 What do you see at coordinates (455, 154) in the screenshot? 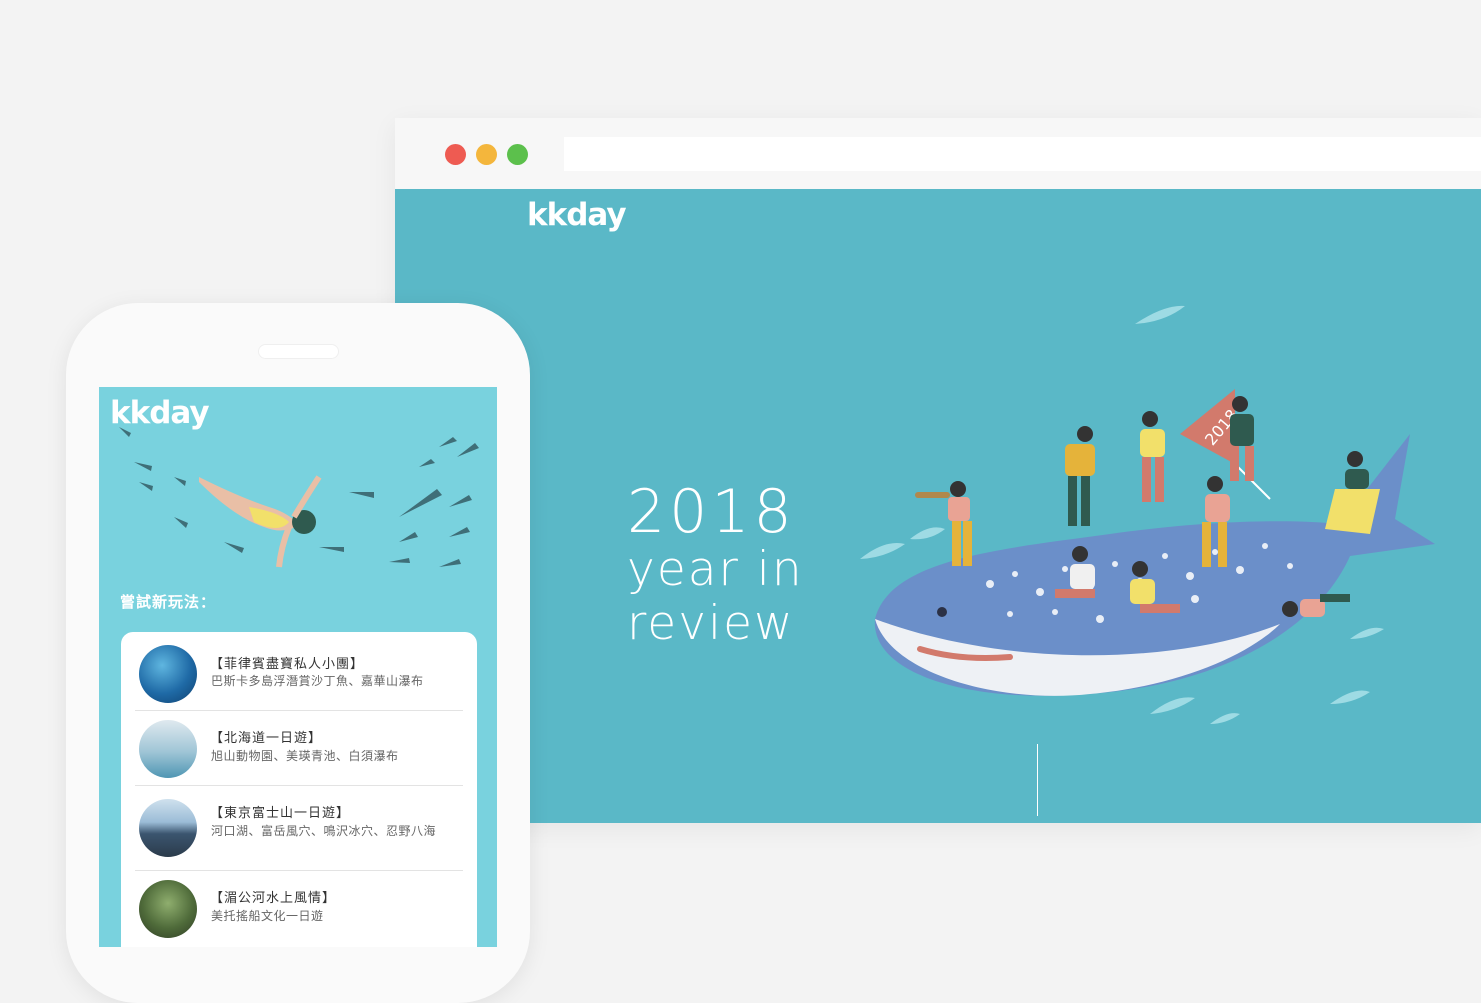
I see `close-window-button` at bounding box center [455, 154].